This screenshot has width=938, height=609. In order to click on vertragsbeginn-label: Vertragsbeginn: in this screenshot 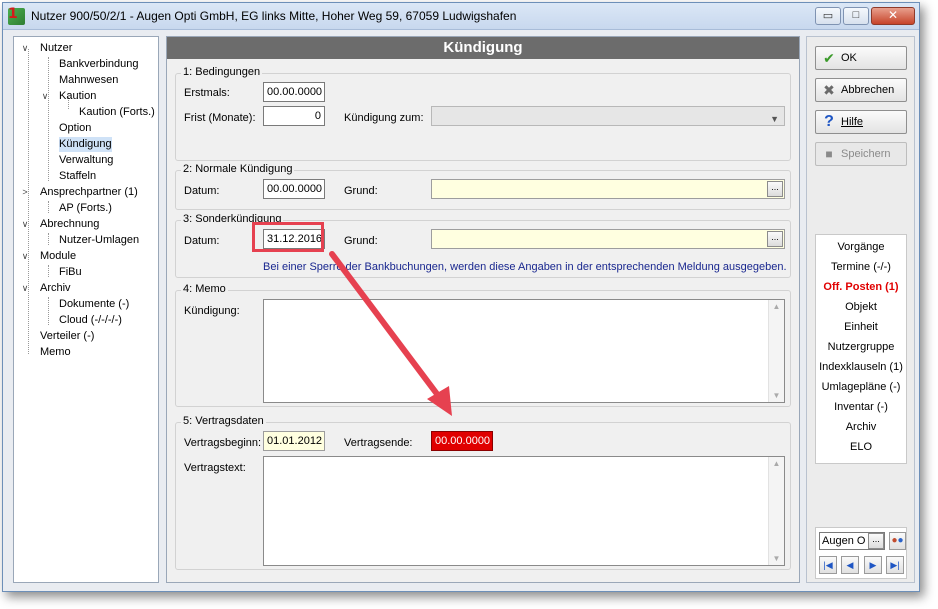, I will do `click(223, 443)`.